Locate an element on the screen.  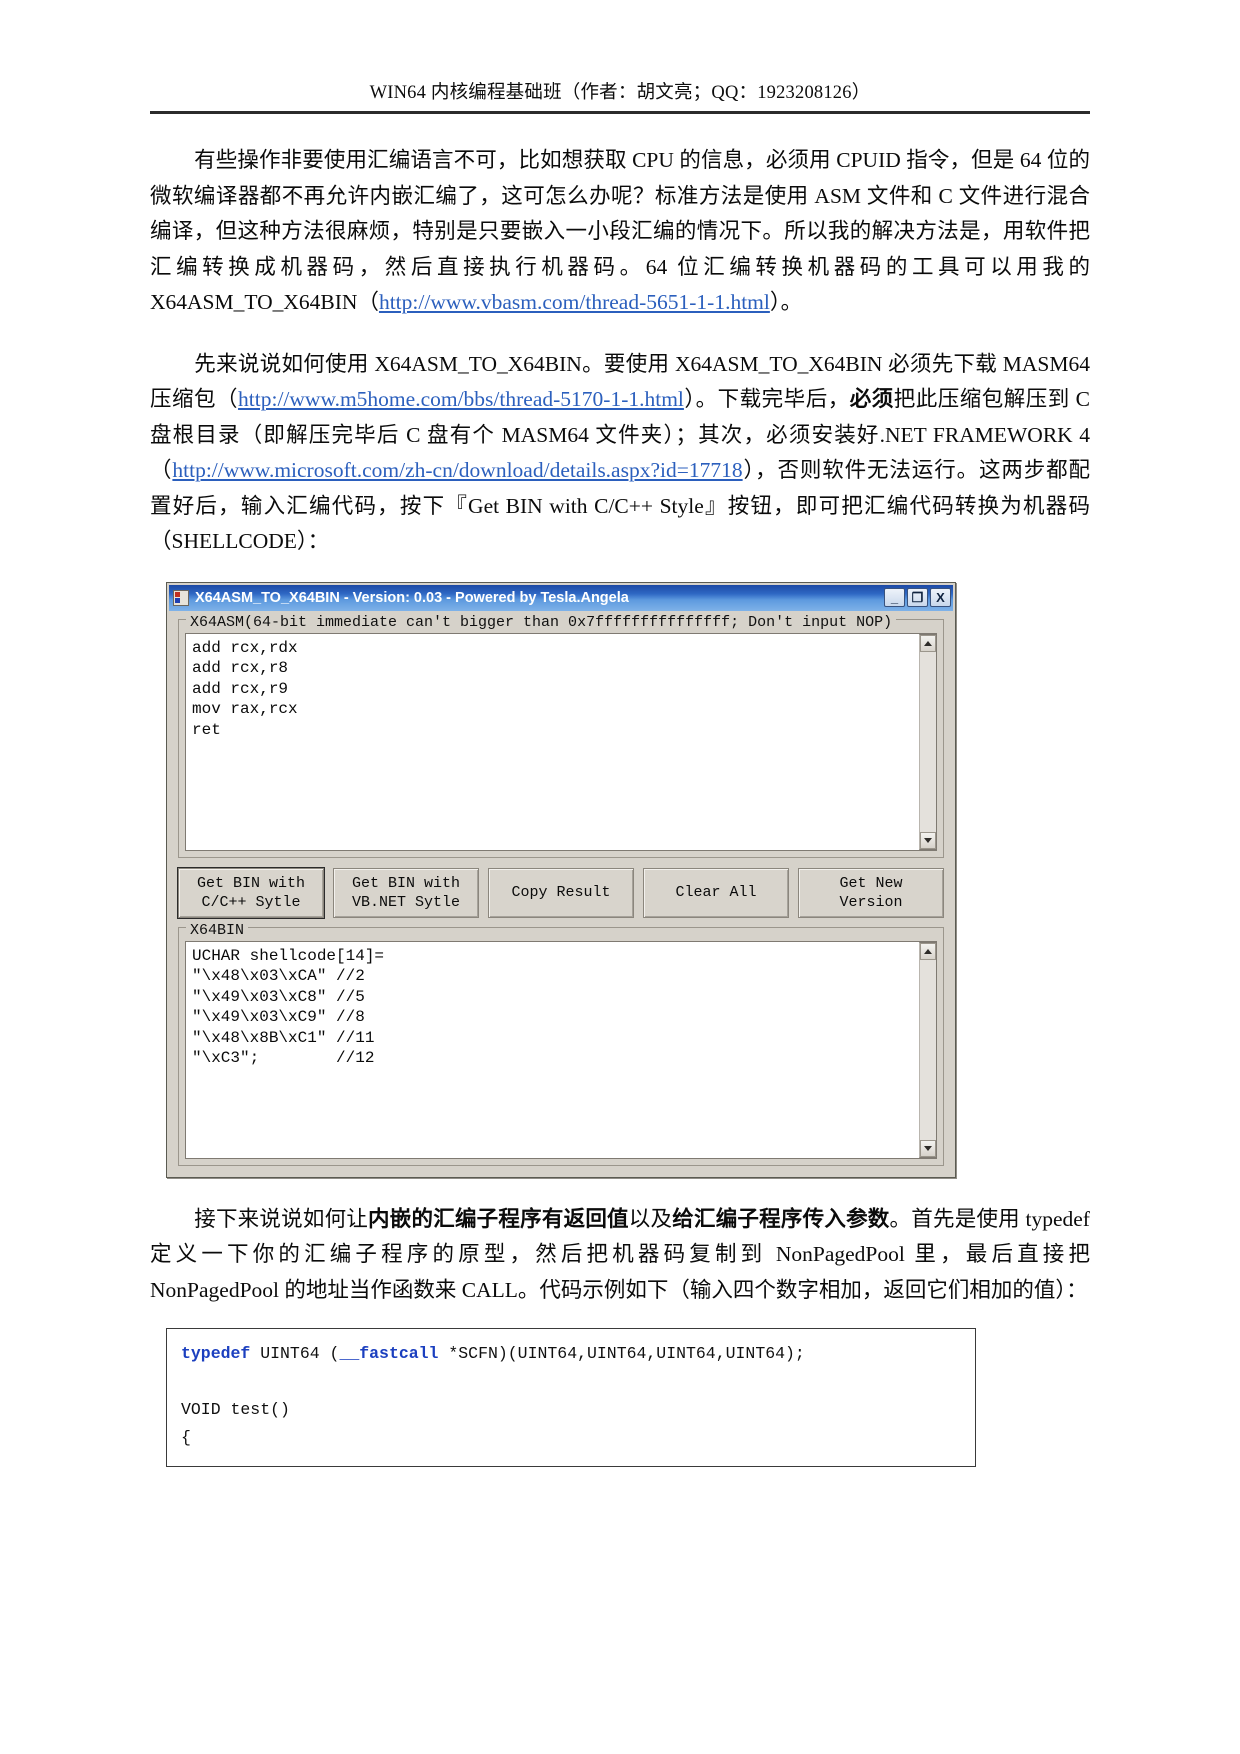
maximize-icon: ❐ is located at coordinates (917, 597).